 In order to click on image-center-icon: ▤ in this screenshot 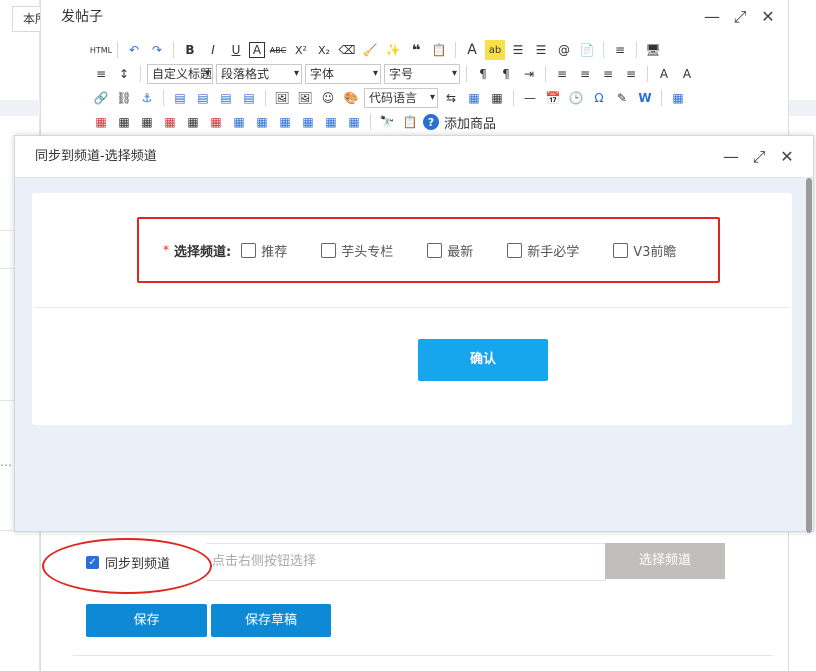, I will do `click(249, 98)`.